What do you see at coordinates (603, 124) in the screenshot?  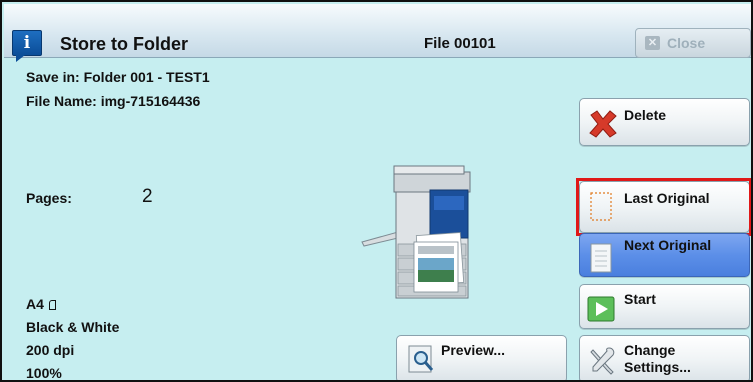 I see `delete-x-icon` at bounding box center [603, 124].